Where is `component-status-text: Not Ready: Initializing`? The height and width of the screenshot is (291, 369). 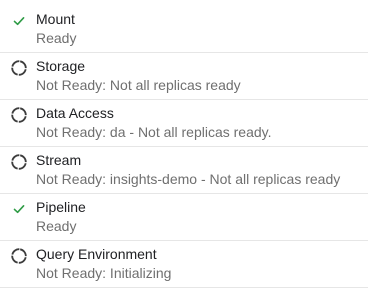
component-status-text: Not Ready: Initializing is located at coordinates (104, 273).